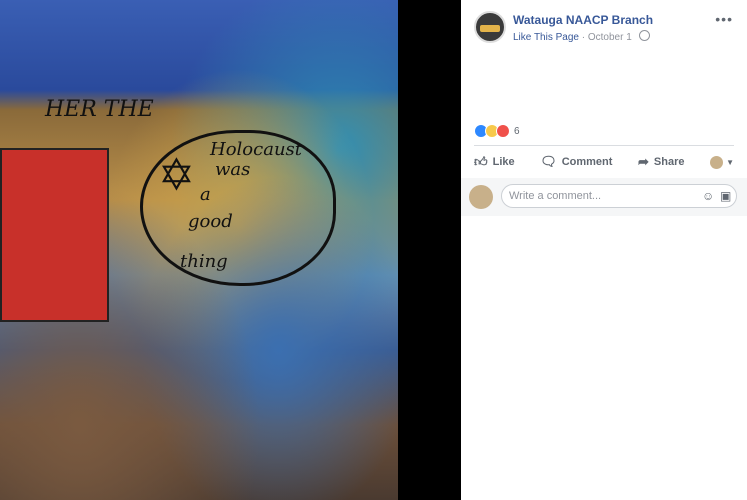 This screenshot has width=747, height=500. What do you see at coordinates (548, 161) in the screenshot?
I see `comment-bubble-icon: 🗨︎` at bounding box center [548, 161].